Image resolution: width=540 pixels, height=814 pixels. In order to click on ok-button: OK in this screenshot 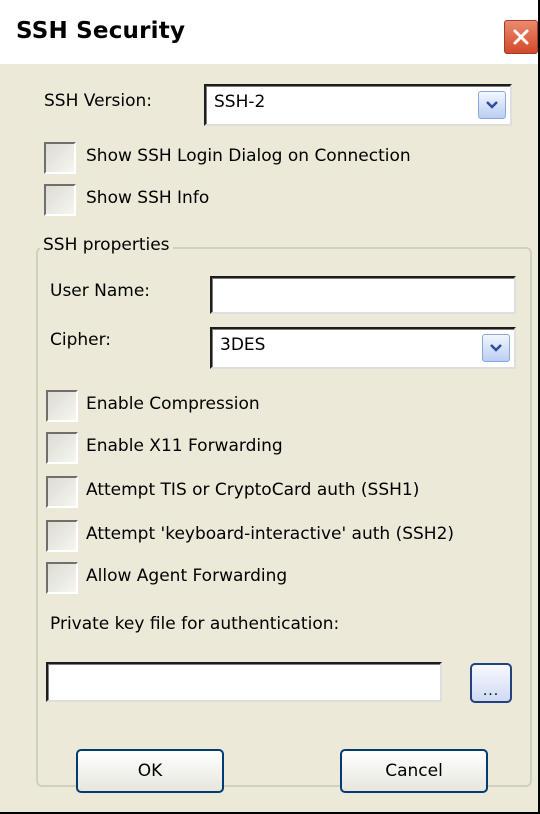, I will do `click(150, 771)`.